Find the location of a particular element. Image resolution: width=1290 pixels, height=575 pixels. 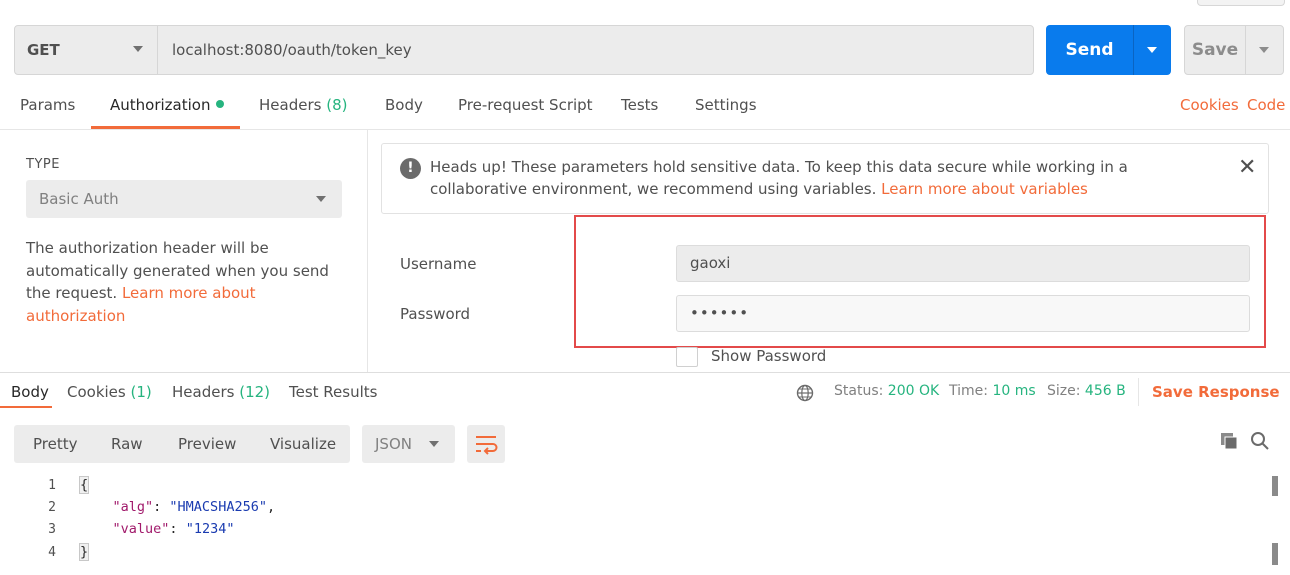

save-button-label: Save is located at coordinates (1215, 50).